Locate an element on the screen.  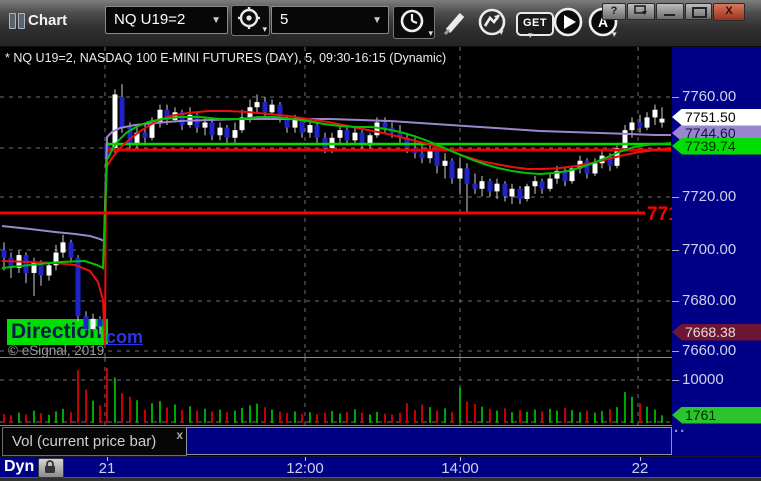
symbol-dropdown: NQ U19=2 ▼ is located at coordinates (166, 20).